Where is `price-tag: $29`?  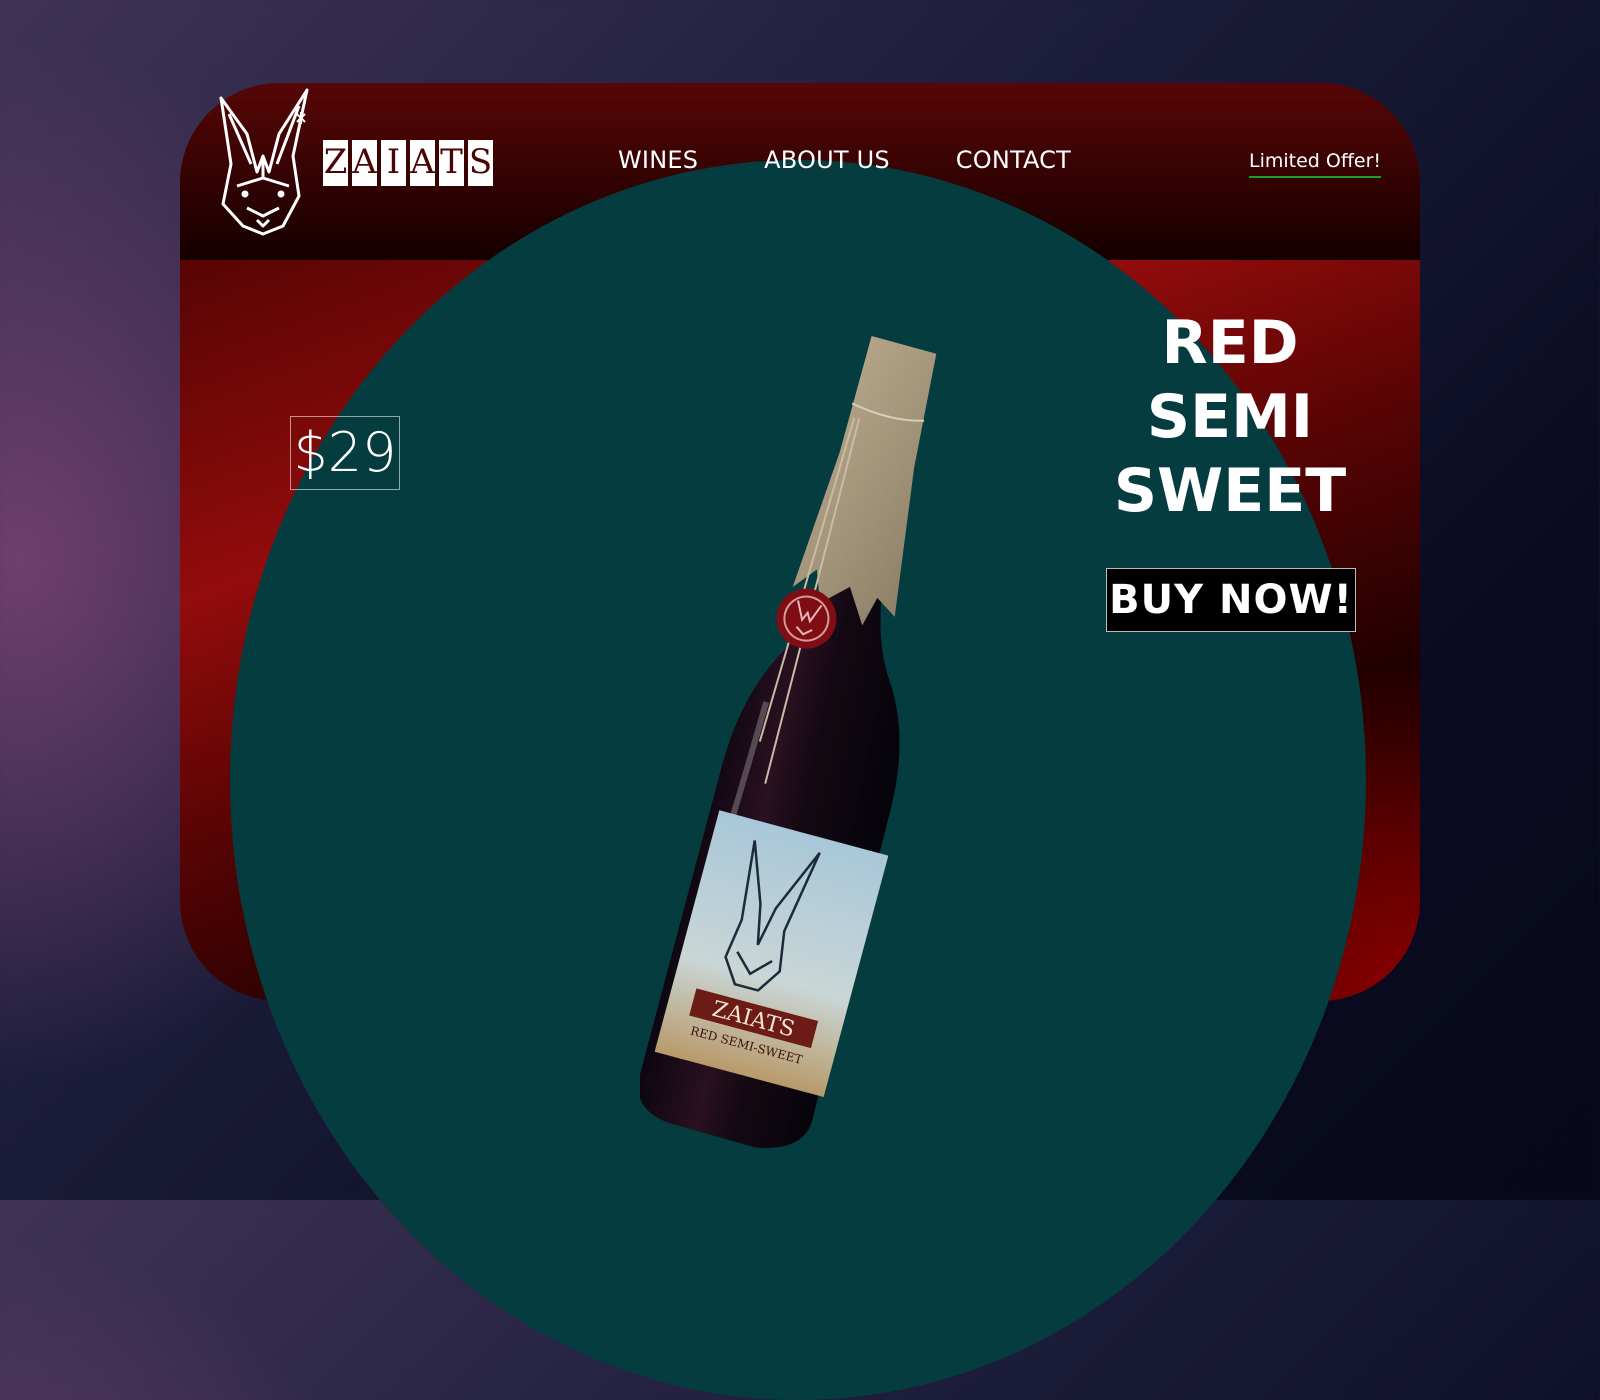 price-tag: $29 is located at coordinates (345, 453).